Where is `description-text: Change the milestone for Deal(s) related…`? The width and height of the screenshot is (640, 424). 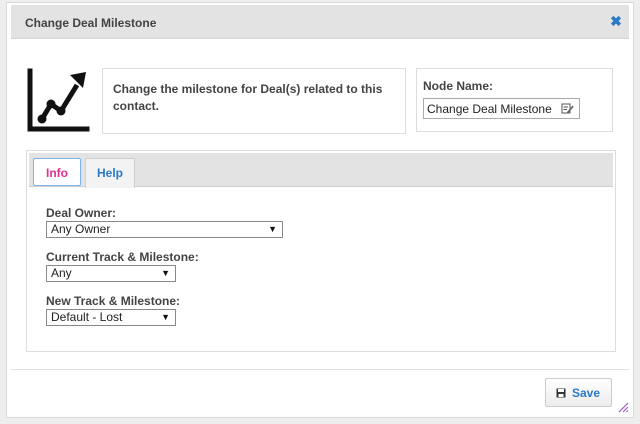 description-text: Change the milestone for Deal(s) related… is located at coordinates (248, 97).